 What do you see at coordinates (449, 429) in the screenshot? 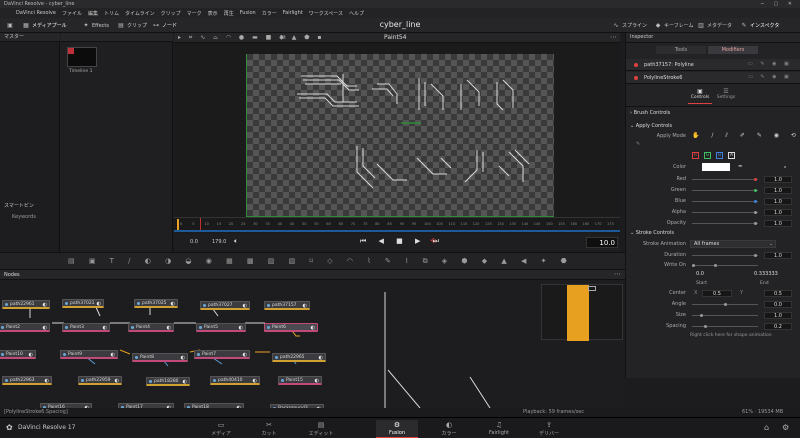
I see `page-color: ◐ カラー` at bounding box center [449, 429].